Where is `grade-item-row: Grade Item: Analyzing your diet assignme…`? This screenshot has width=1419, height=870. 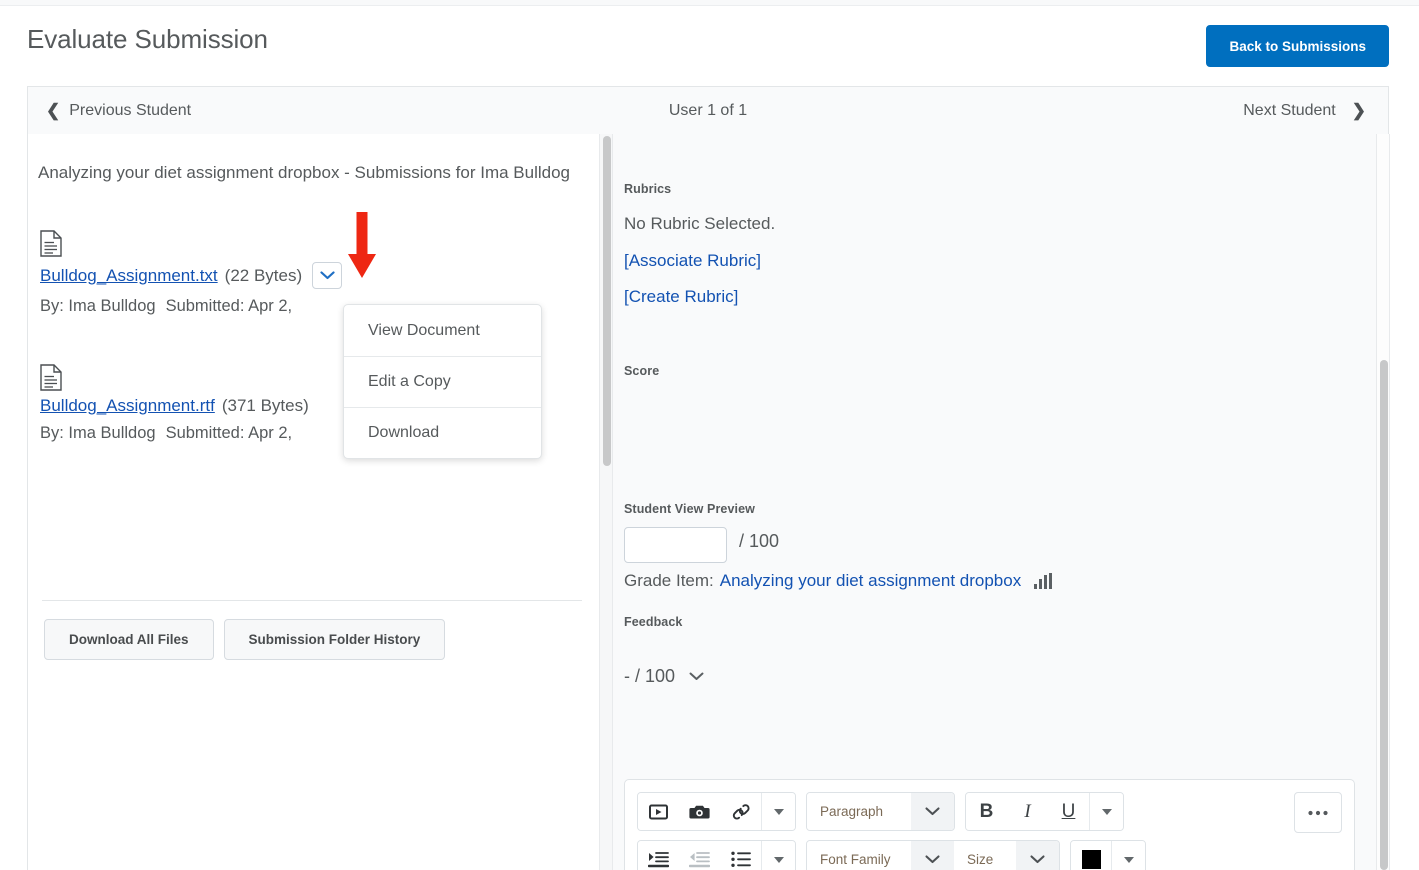 grade-item-row: Grade Item: Analyzing your diet assignme… is located at coordinates (838, 581).